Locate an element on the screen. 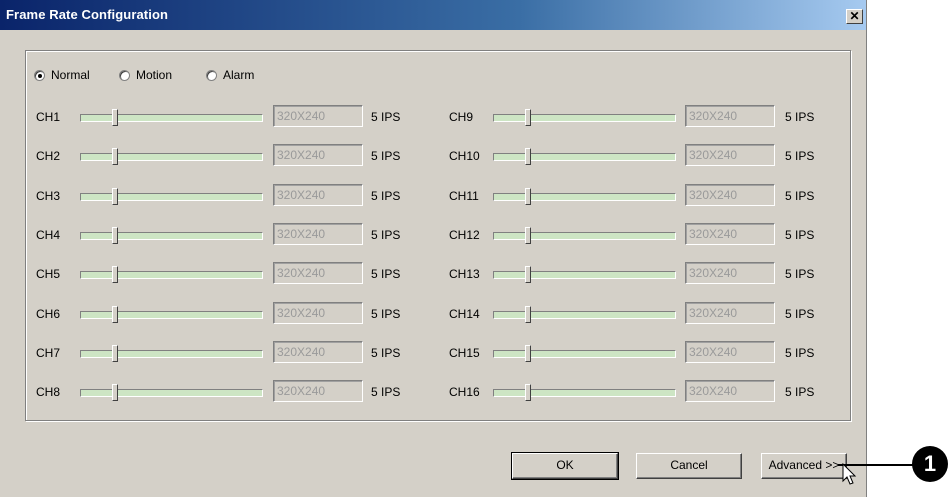 This screenshot has width=951, height=497. channel-label: CH7 is located at coordinates (48, 353).